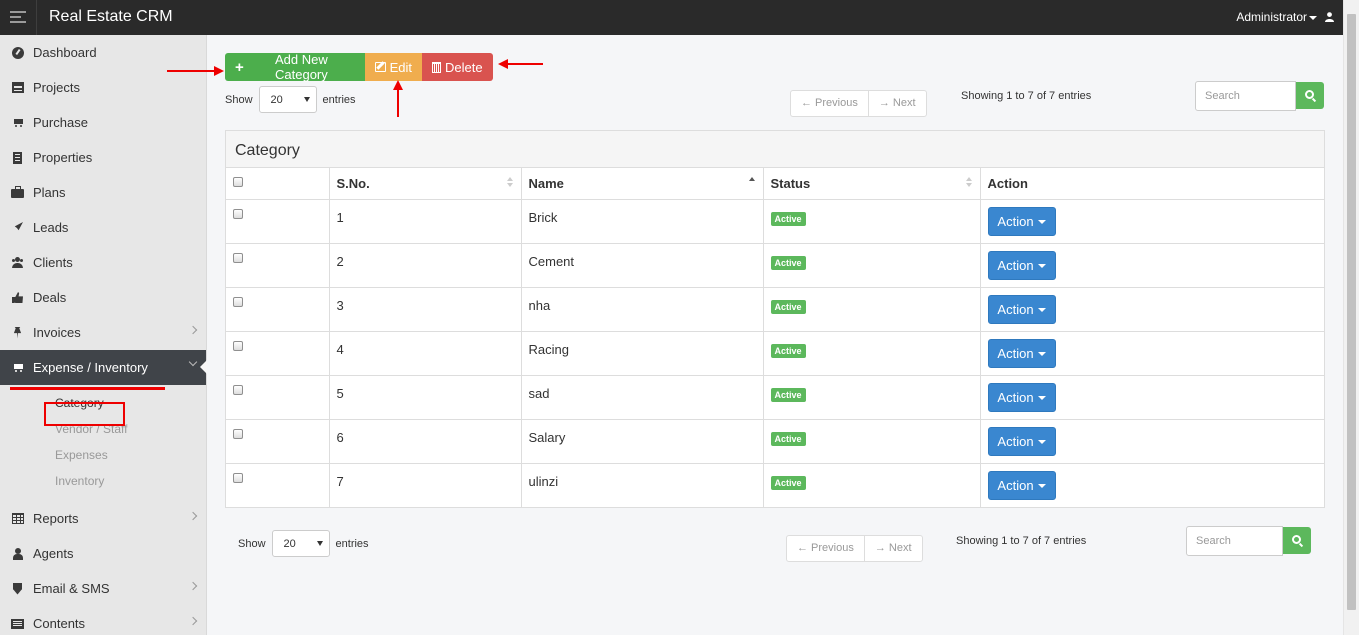 The height and width of the screenshot is (635, 1359). I want to click on annotation-arrow-right-icon, so click(219, 71).